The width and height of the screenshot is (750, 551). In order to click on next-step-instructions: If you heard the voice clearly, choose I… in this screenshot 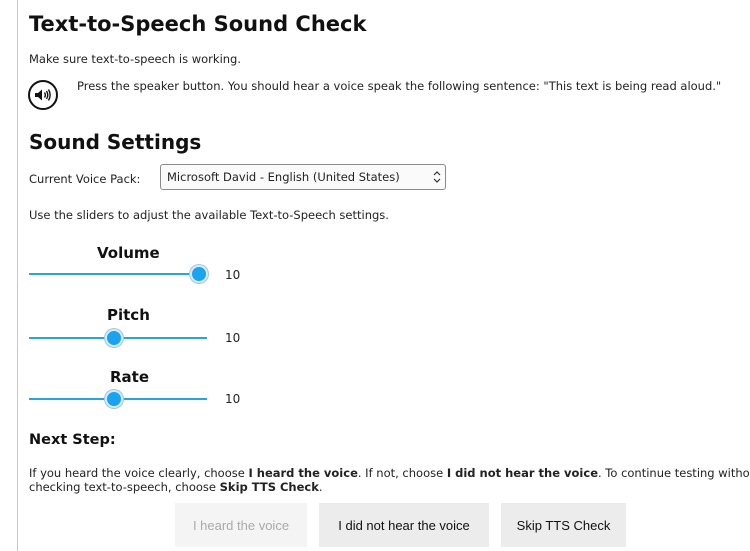, I will do `click(389, 480)`.